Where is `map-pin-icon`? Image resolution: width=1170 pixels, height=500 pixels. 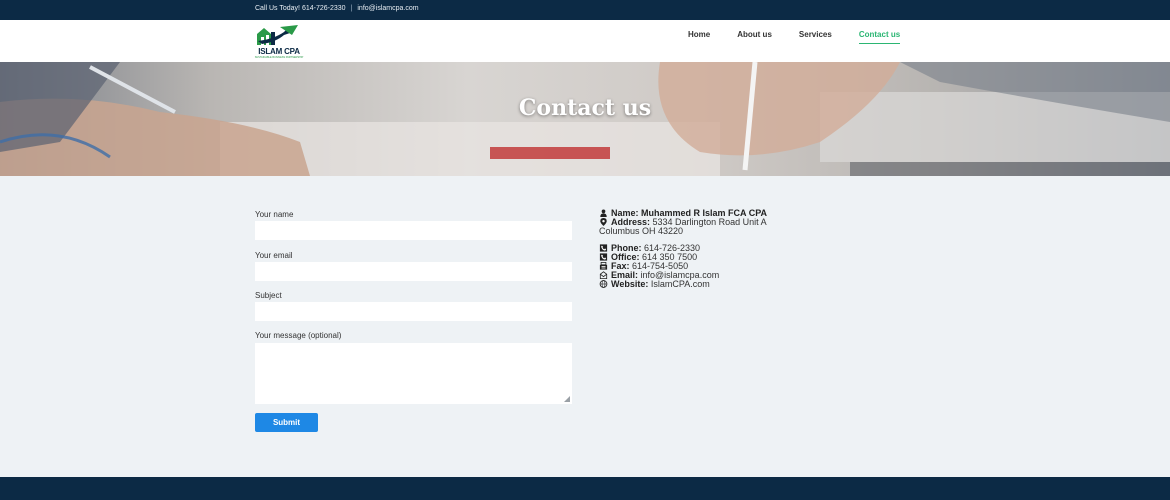
map-pin-icon is located at coordinates (603, 222).